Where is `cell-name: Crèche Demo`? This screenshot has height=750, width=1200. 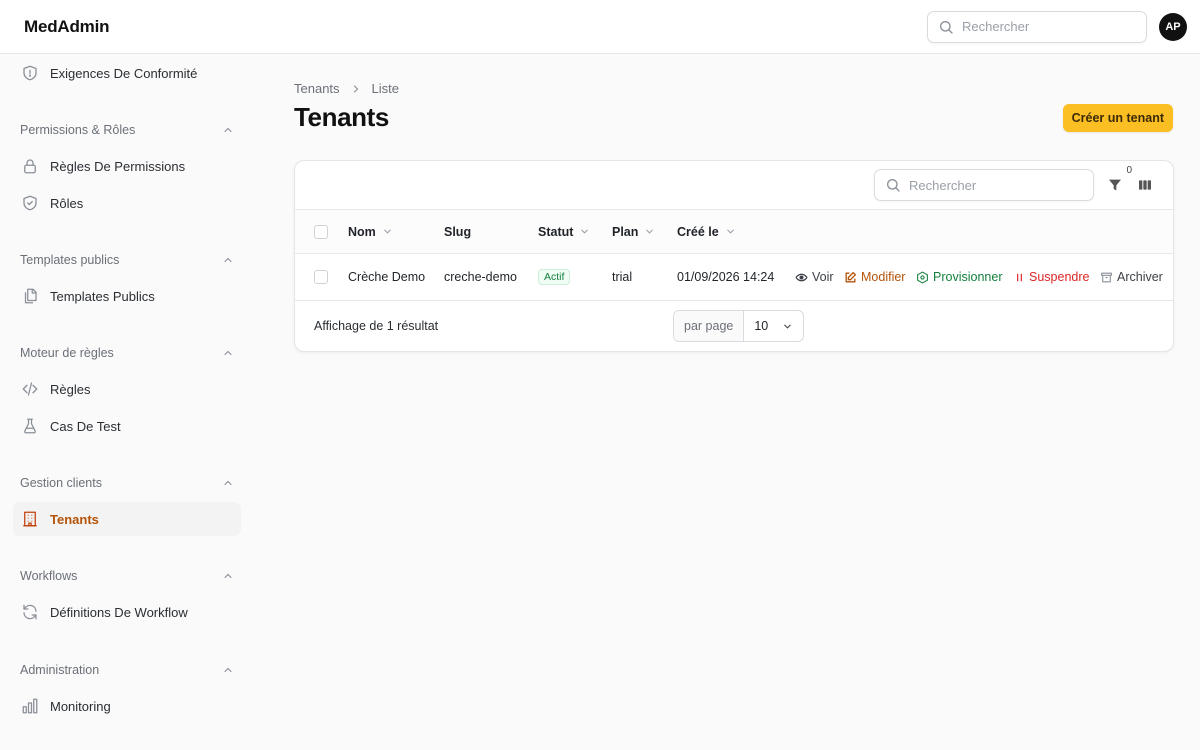
cell-name: Crèche Demo is located at coordinates (387, 277).